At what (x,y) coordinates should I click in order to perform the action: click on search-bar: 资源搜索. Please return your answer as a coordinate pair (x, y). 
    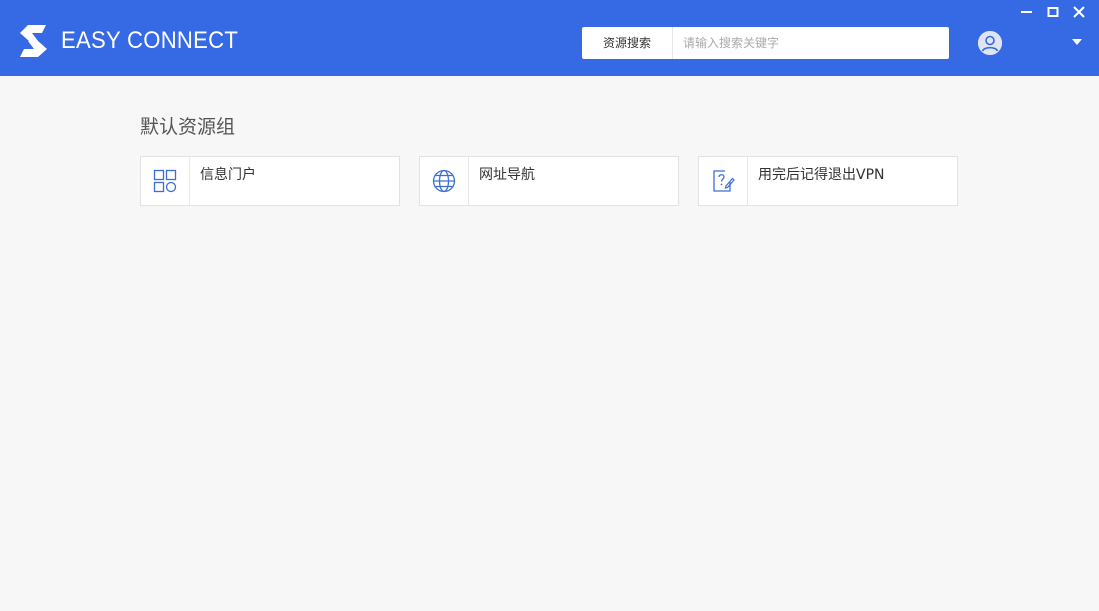
    Looking at the image, I should click on (765, 43).